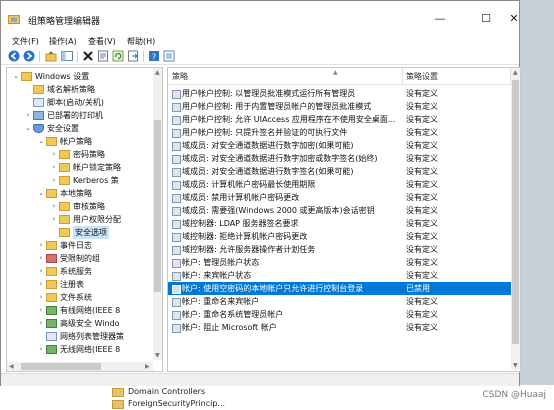 This screenshot has width=554, height=410. Describe the element at coordinates (343, 171) in the screenshot. I see `policy-row: 域成员: 对安全通道数据进行数字签名(如果可能) 没有定义` at that location.